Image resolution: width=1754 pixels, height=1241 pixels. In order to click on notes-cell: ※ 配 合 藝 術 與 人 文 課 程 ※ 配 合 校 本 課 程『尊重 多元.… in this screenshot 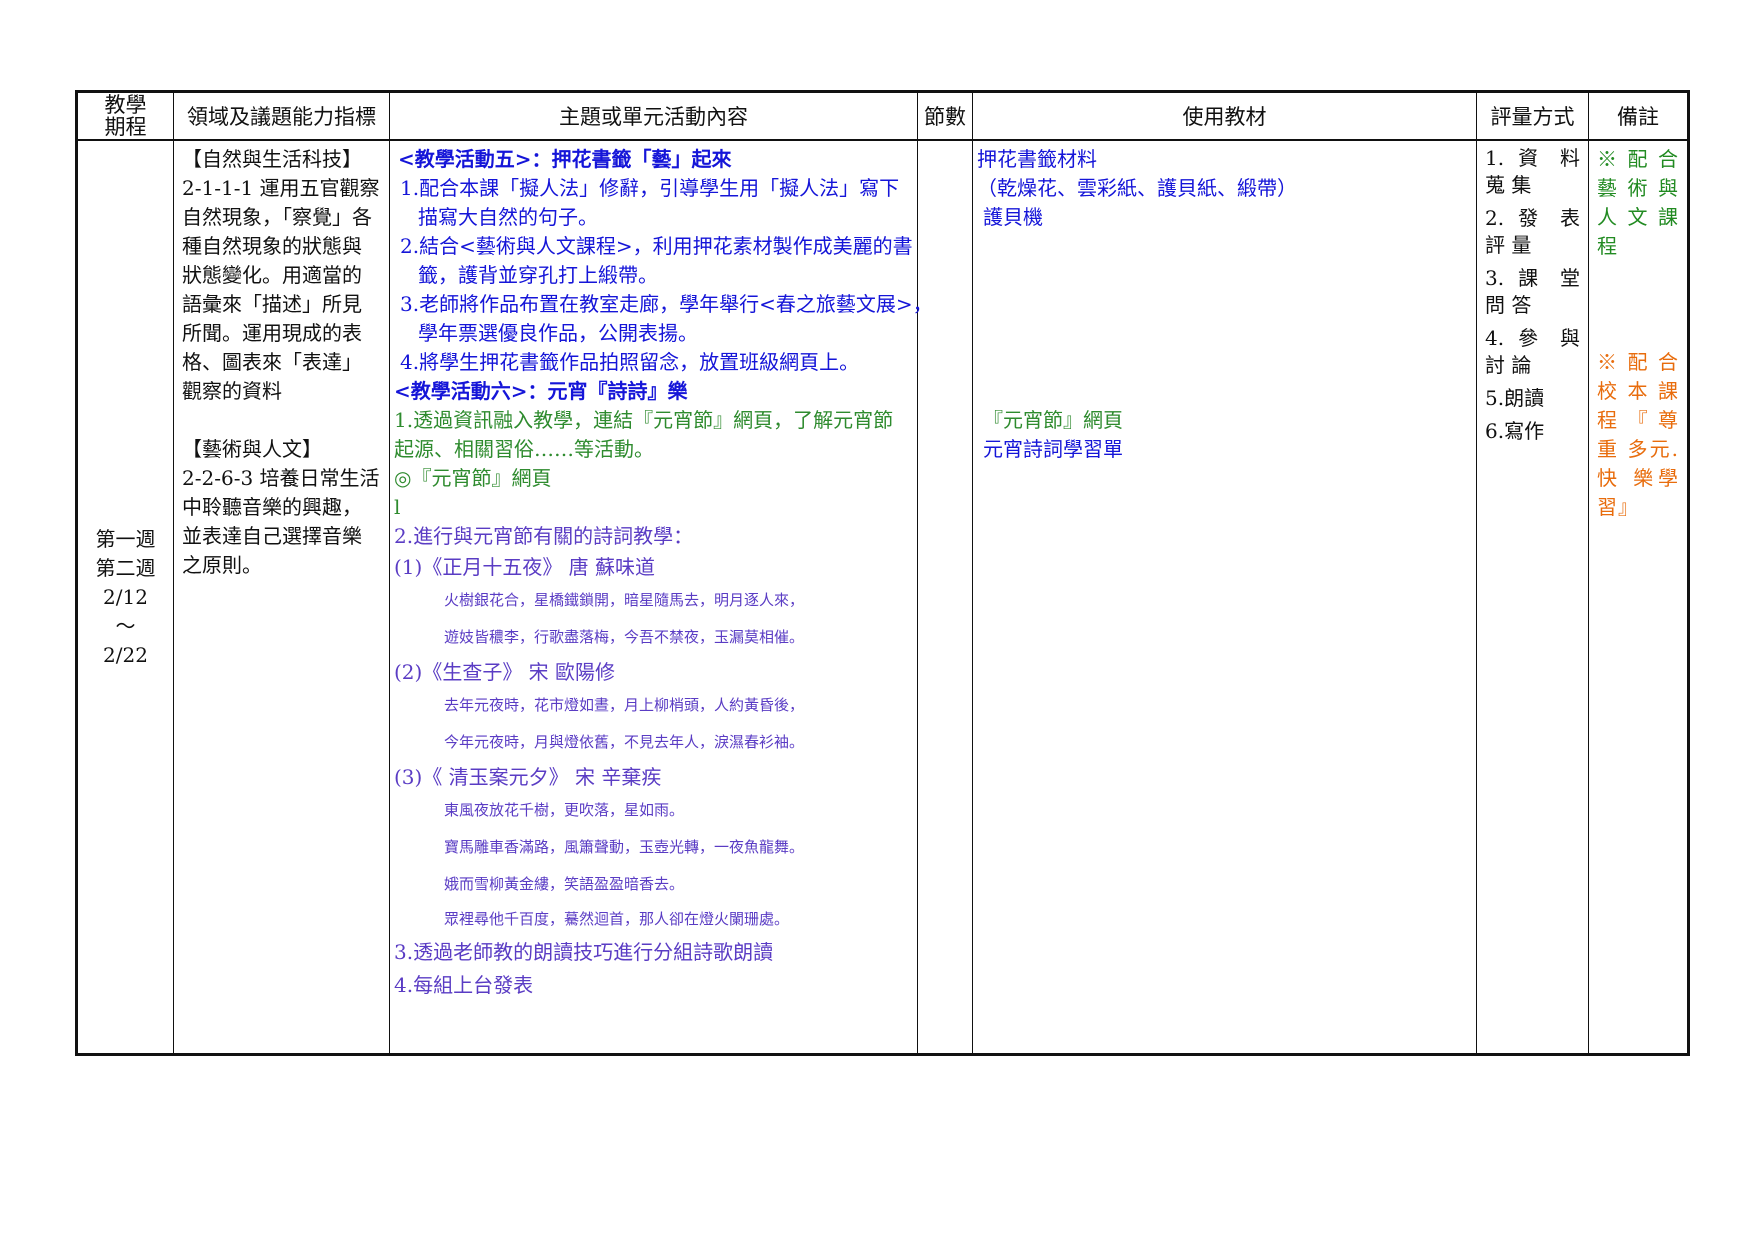, I will do `click(1638, 597)`.